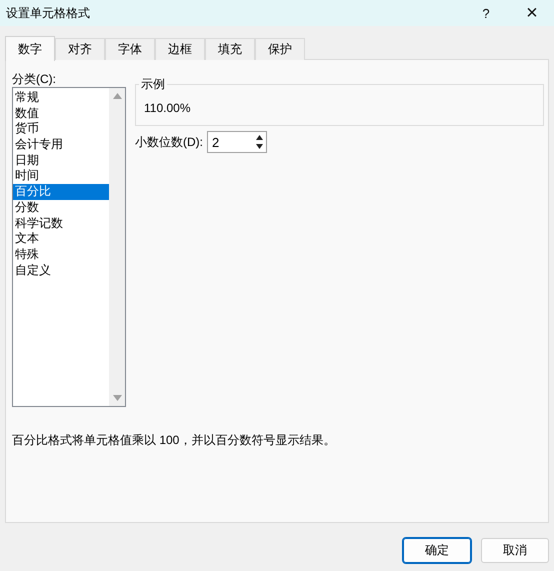 Image resolution: width=554 pixels, height=571 pixels. Describe the element at coordinates (34, 78) in the screenshot. I see `category-label: 分类(C):` at that location.